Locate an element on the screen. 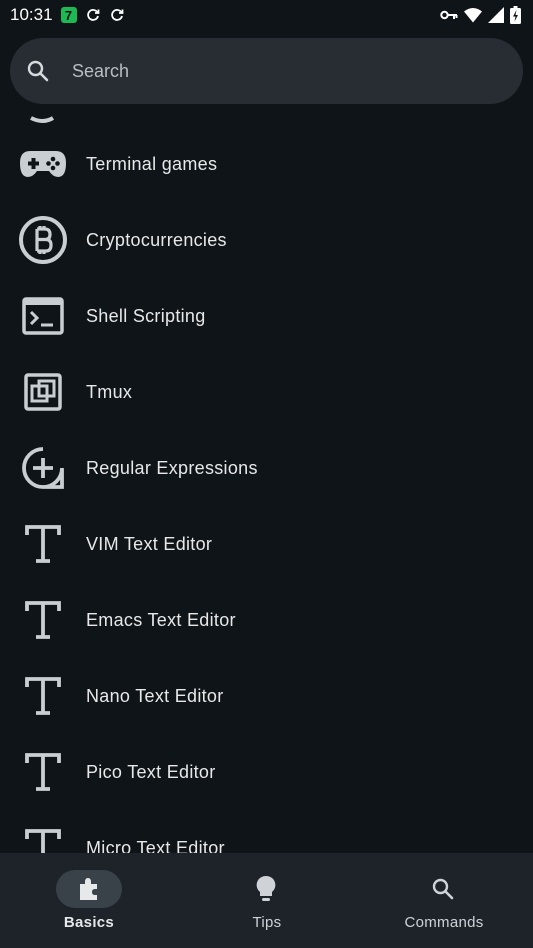 The image size is (533, 948). list-item-terminal-games: Terminal games is located at coordinates (266, 164).